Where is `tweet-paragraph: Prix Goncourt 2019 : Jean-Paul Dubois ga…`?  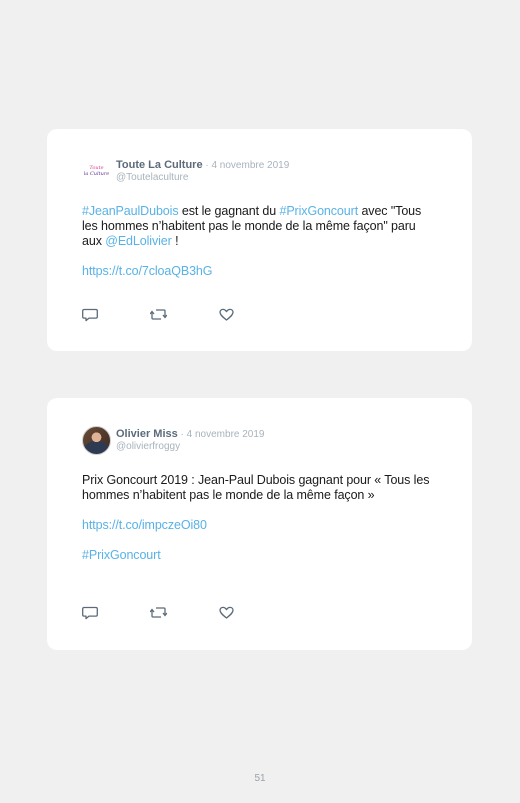
tweet-paragraph: Prix Goncourt 2019 : Jean-Paul Dubois ga… is located at coordinates (256, 487).